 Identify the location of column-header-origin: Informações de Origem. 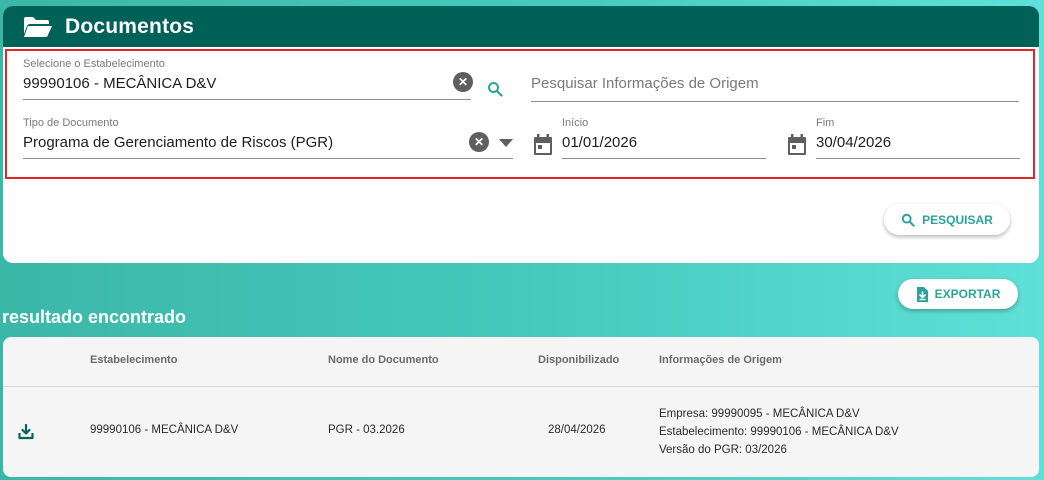
(720, 360).